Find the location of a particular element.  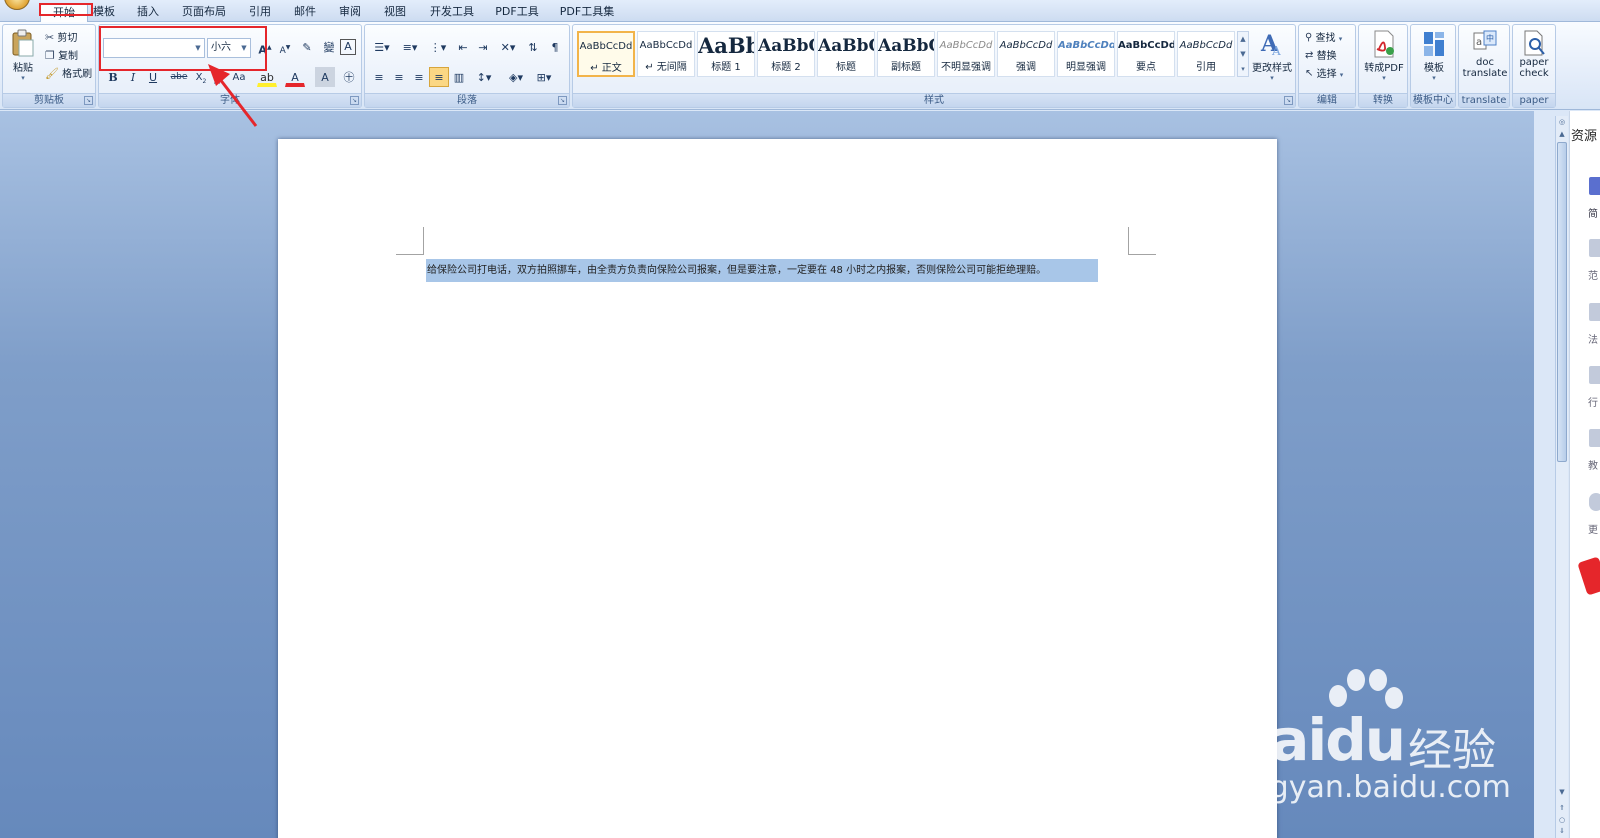

show-marks-icon: ¶ is located at coordinates (555, 47).